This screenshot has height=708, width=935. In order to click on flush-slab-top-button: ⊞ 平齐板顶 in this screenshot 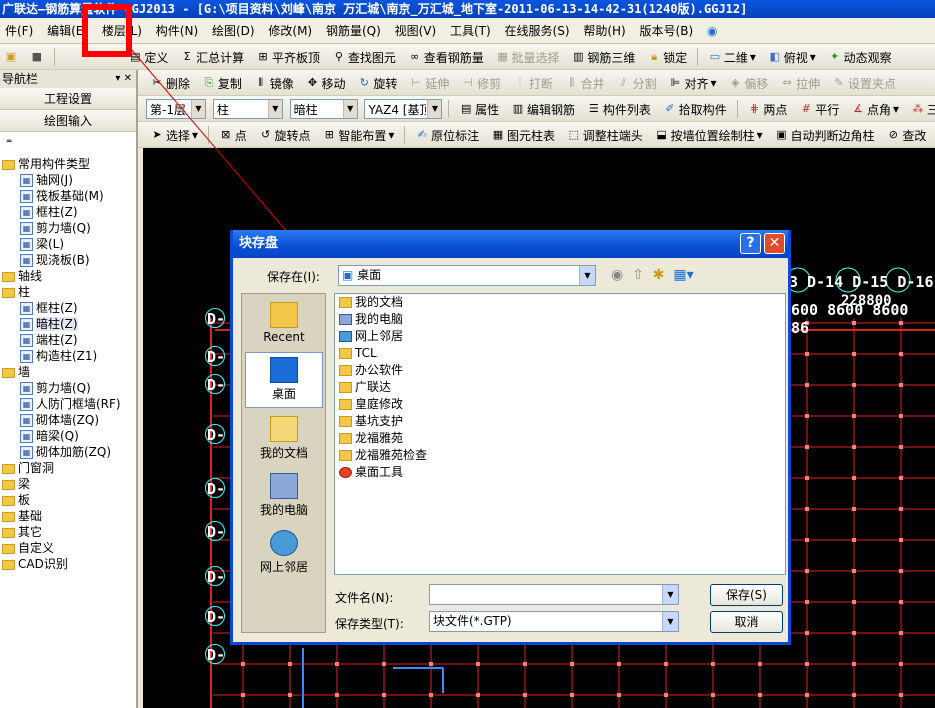, I will do `click(288, 57)`.